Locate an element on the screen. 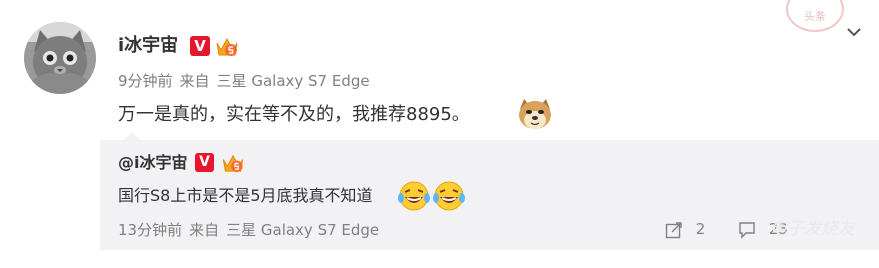 This screenshot has width=879, height=268. post-username: i冰宇宙 is located at coordinates (148, 46).